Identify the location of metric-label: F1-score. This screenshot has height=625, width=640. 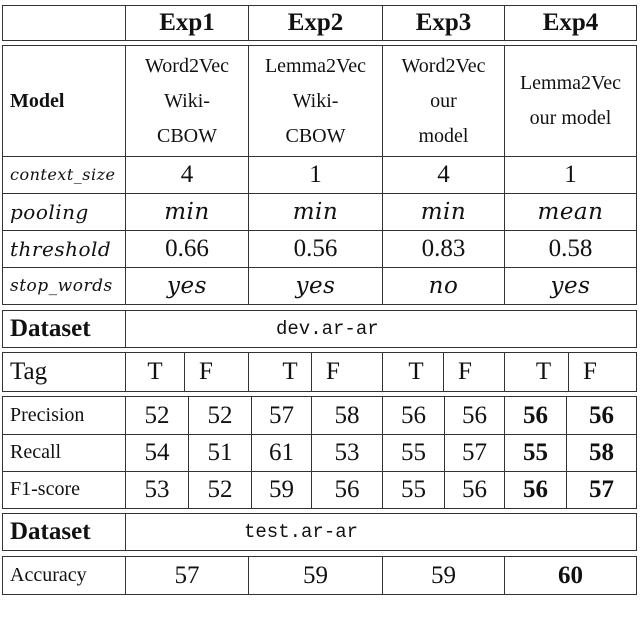
(45, 489).